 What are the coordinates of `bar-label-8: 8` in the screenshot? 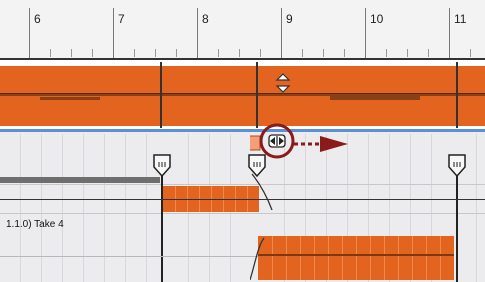 It's located at (205, 19).